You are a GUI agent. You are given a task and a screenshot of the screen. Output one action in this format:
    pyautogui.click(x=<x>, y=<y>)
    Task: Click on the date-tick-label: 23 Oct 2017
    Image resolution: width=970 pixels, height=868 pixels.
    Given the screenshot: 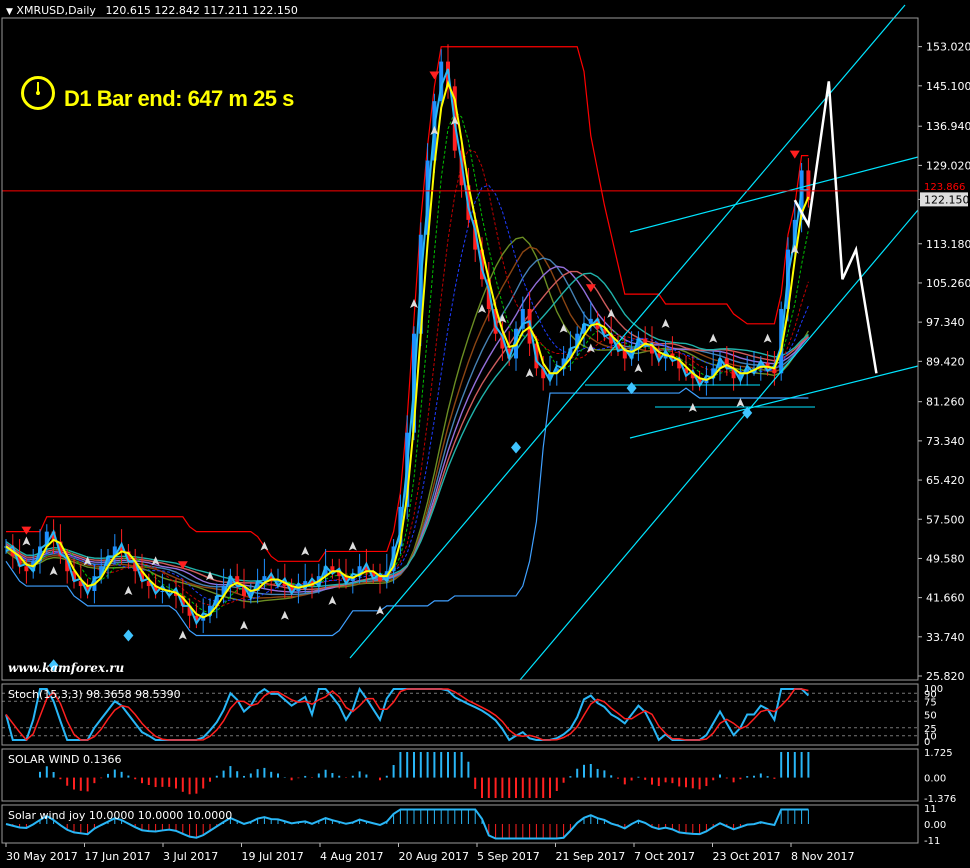 What is the action you would take?
    pyautogui.click(x=747, y=856)
    